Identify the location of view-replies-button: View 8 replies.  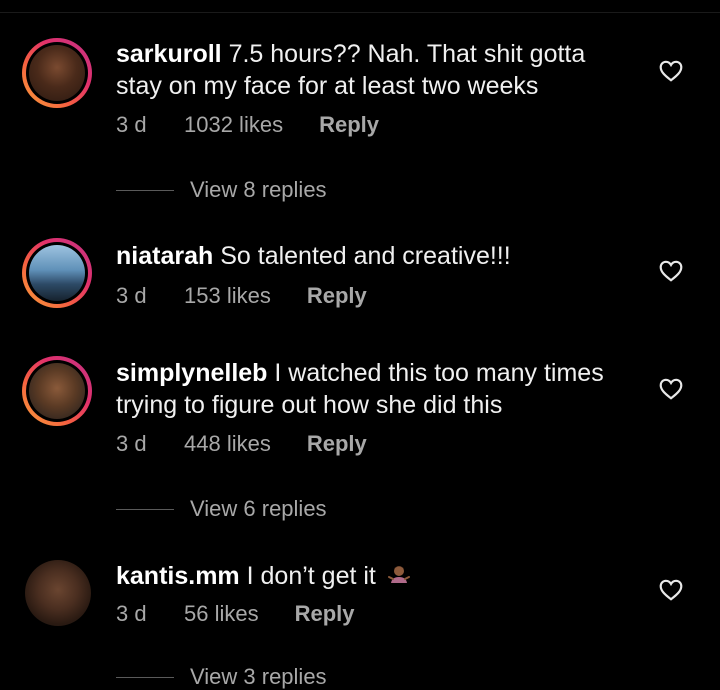
(221, 190).